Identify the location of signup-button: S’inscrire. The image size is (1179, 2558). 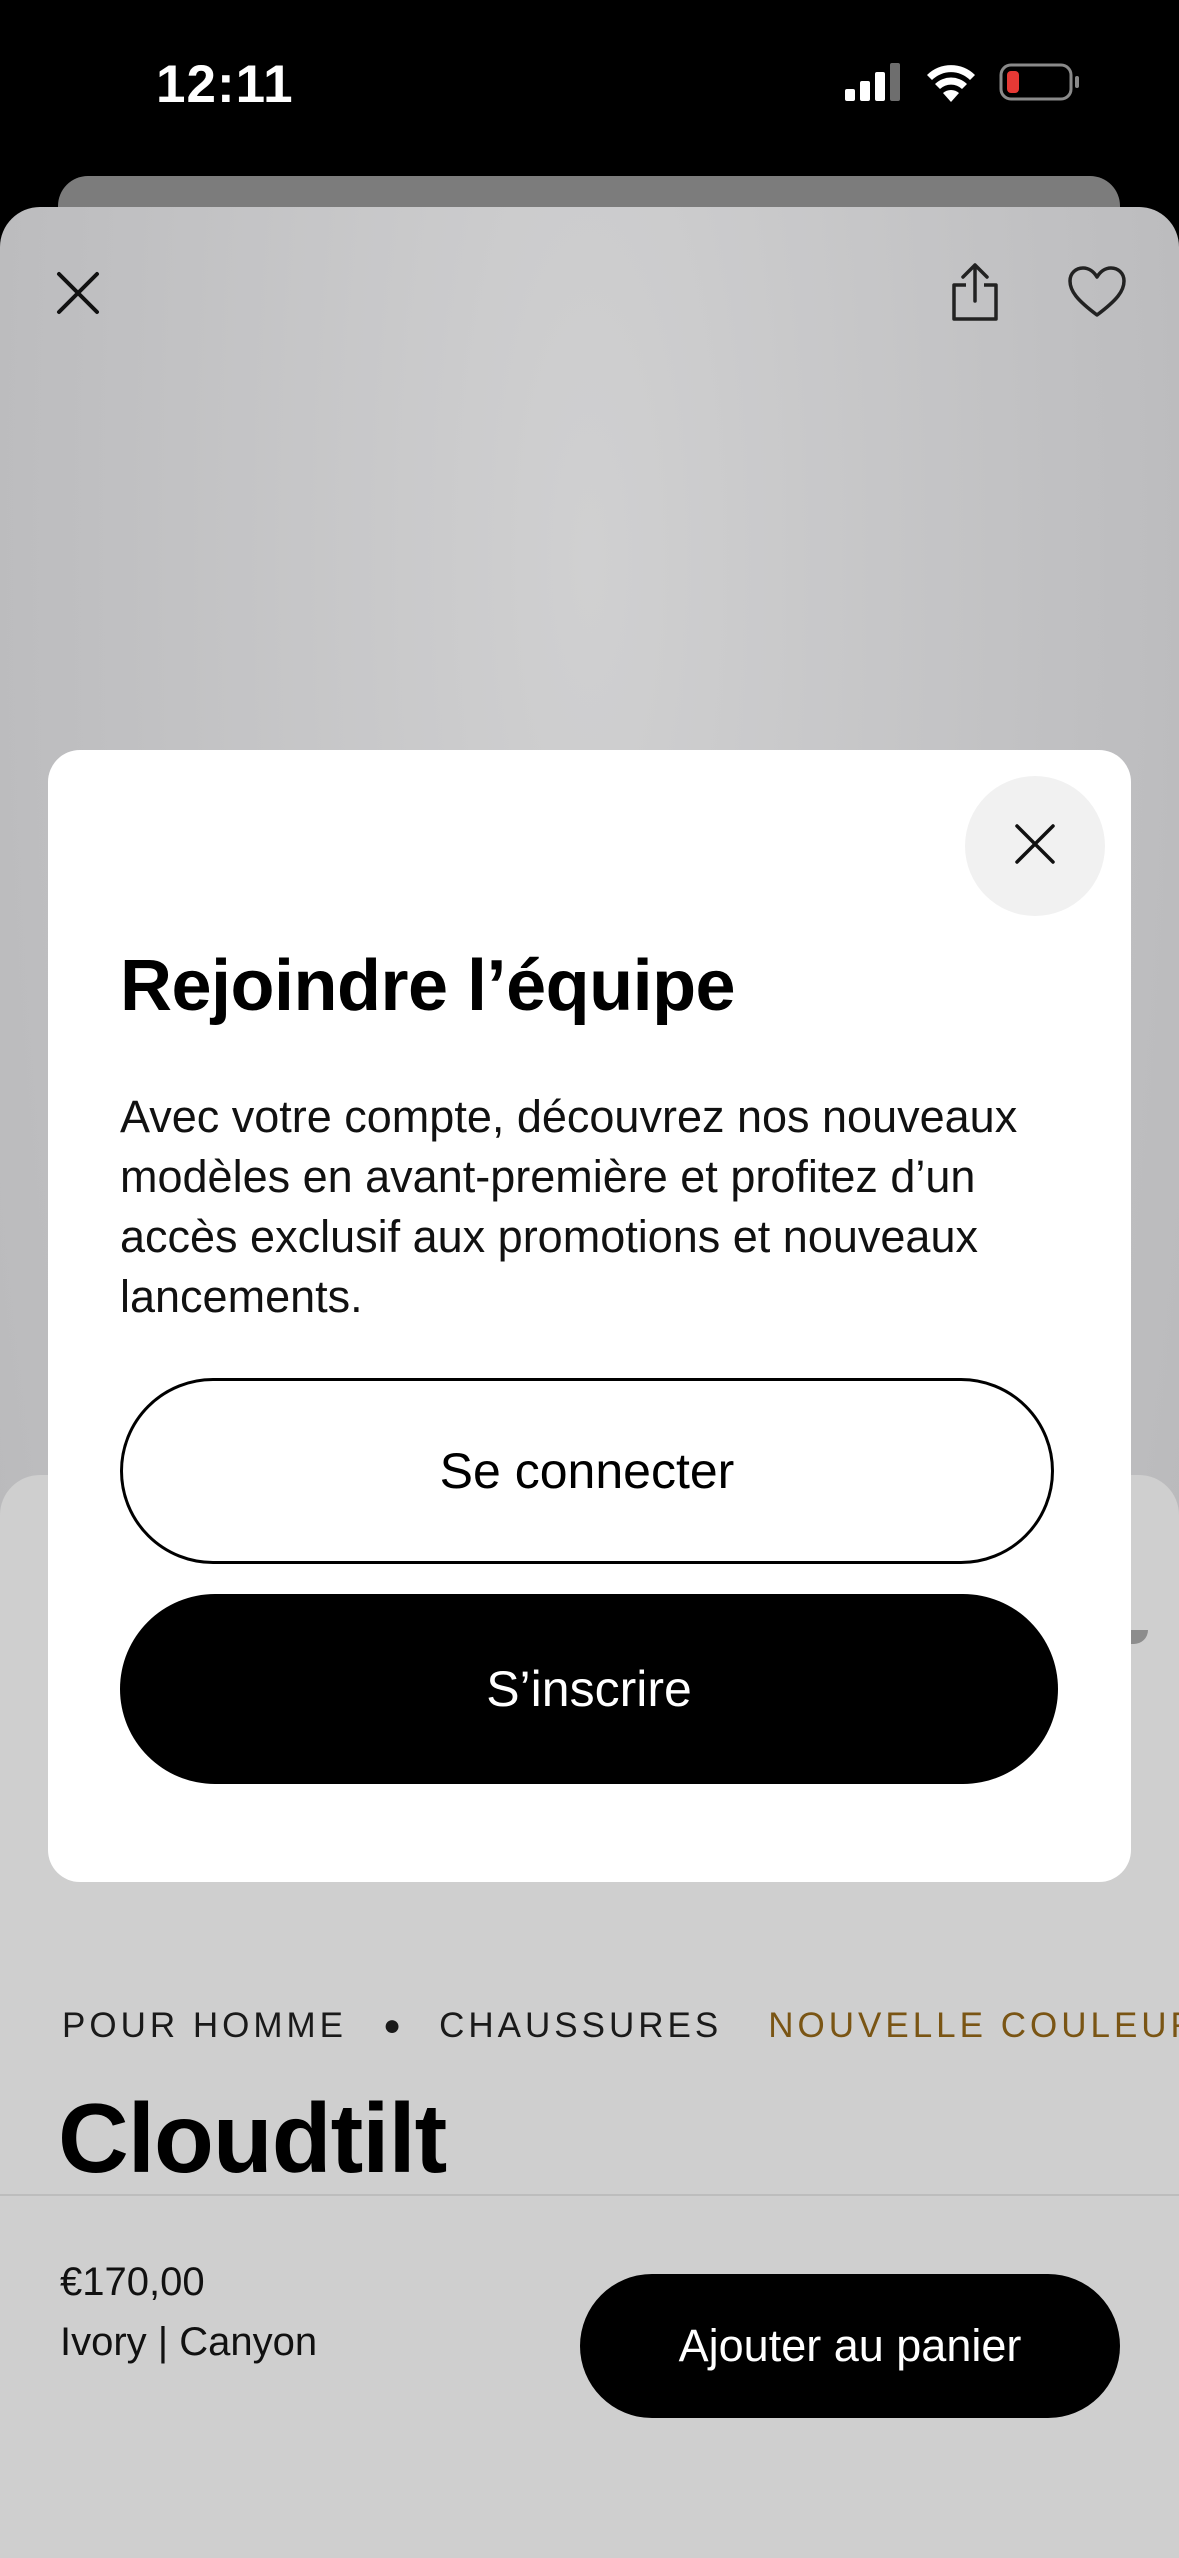
(589, 1689).